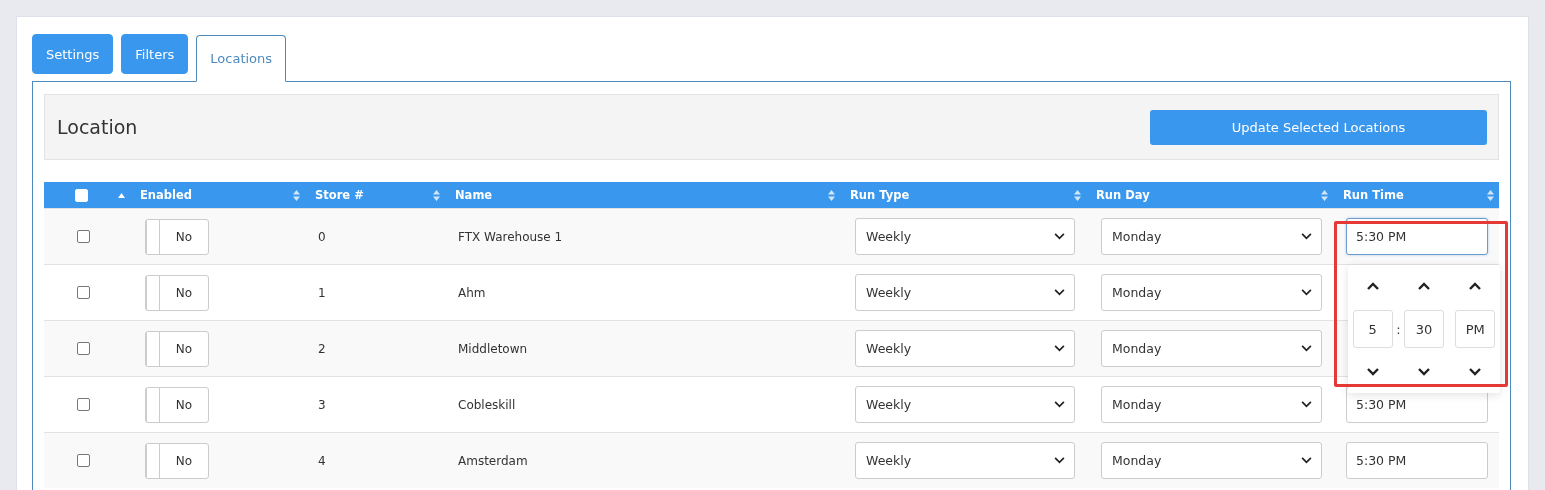 This screenshot has height=490, width=1545. Describe the element at coordinates (510, 236) in the screenshot. I see `table-cell: FTX Warehouse 1` at that location.